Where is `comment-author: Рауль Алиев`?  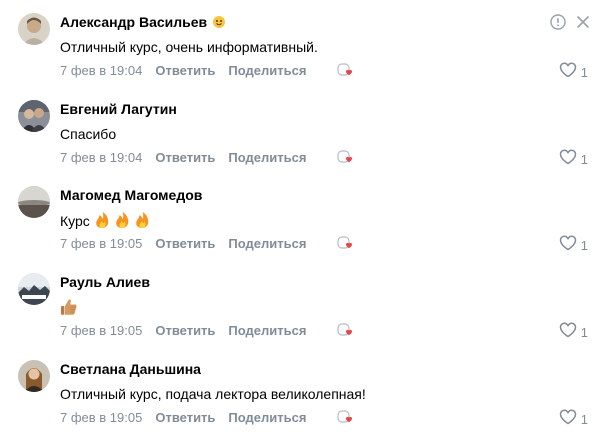
comment-author: Рауль Алиев is located at coordinates (105, 282).